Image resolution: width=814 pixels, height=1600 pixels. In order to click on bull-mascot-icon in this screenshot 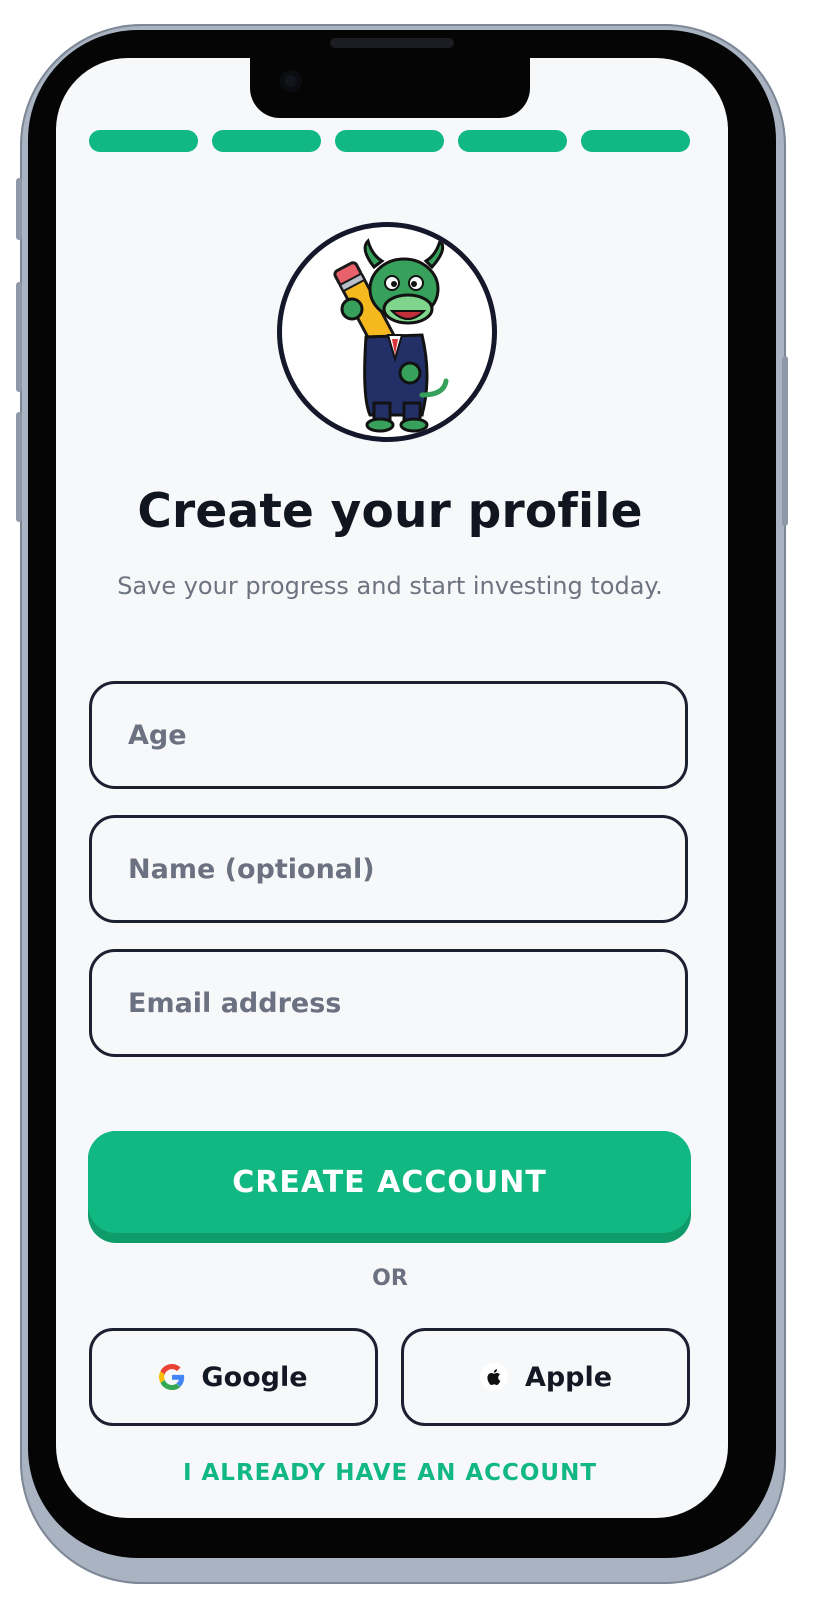, I will do `click(391, 335)`.